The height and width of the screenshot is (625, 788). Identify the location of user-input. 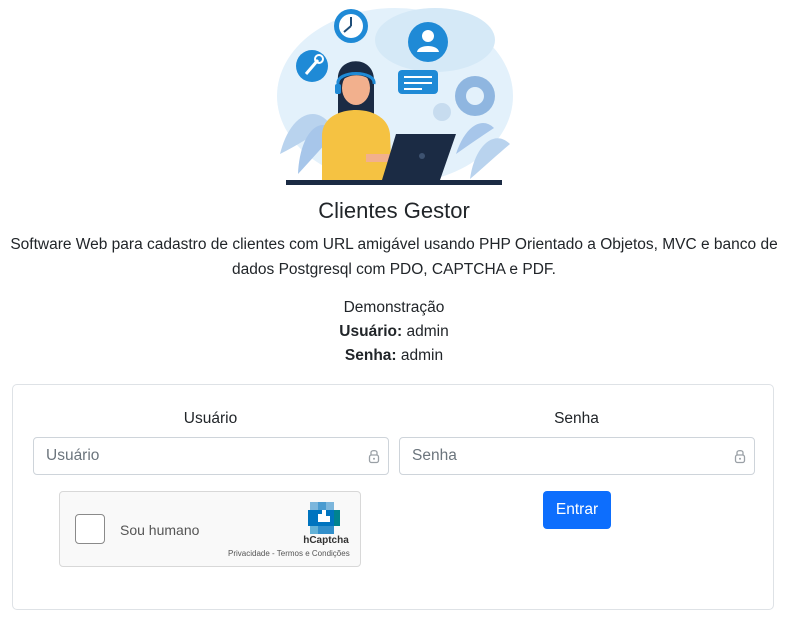
(190, 456).